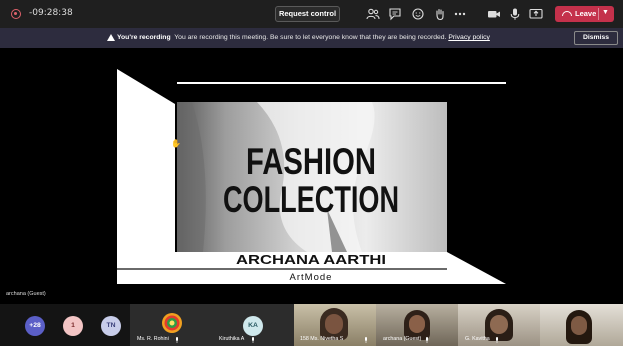 The image size is (623, 346). What do you see at coordinates (567, 13) in the screenshot?
I see `phone-hangup-icon` at bounding box center [567, 13].